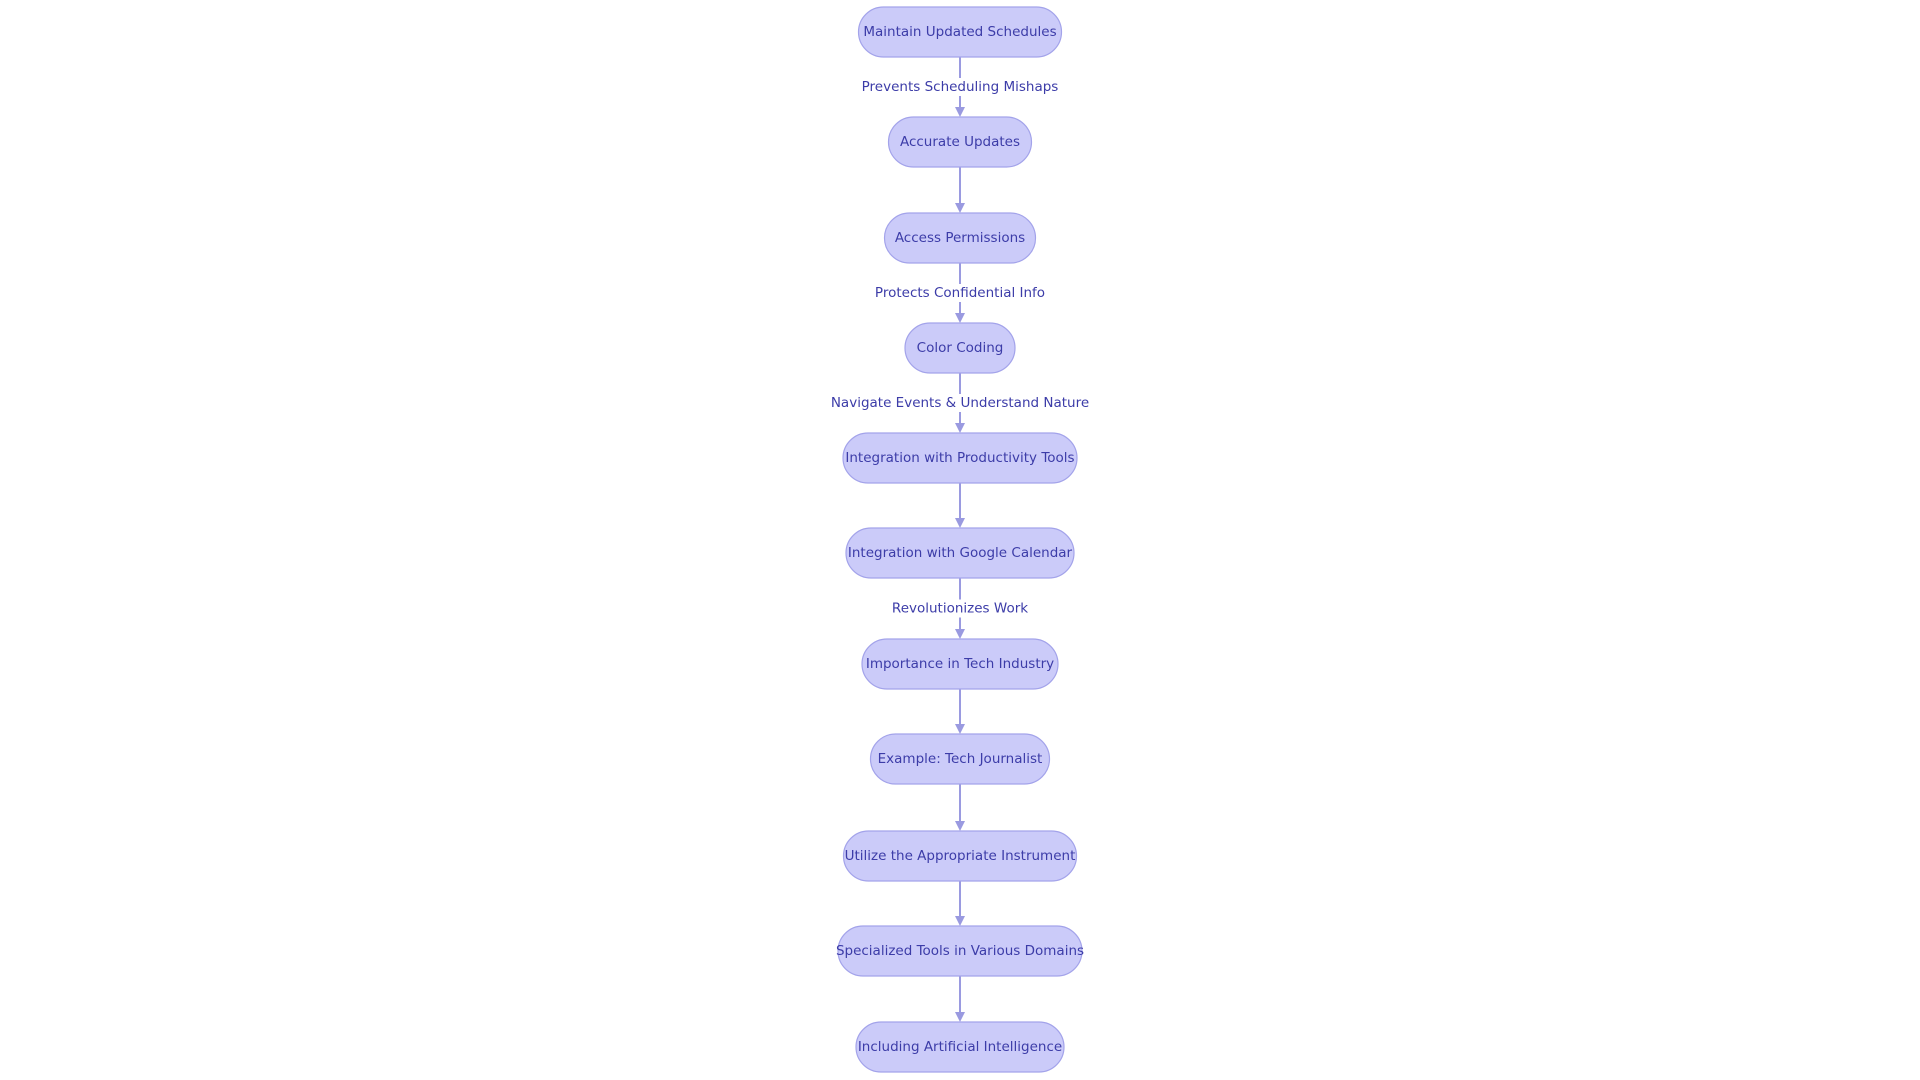 This screenshot has width=1920, height=1080. I want to click on flowchart-node: Including Artificial Intelligence, so click(960, 1047).